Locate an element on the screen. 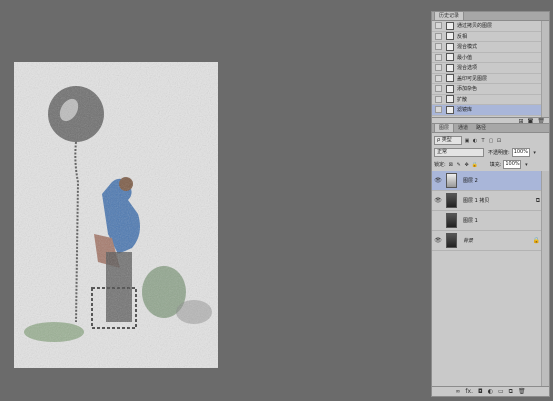  visibility-eye-icon is located at coordinates (438, 221).